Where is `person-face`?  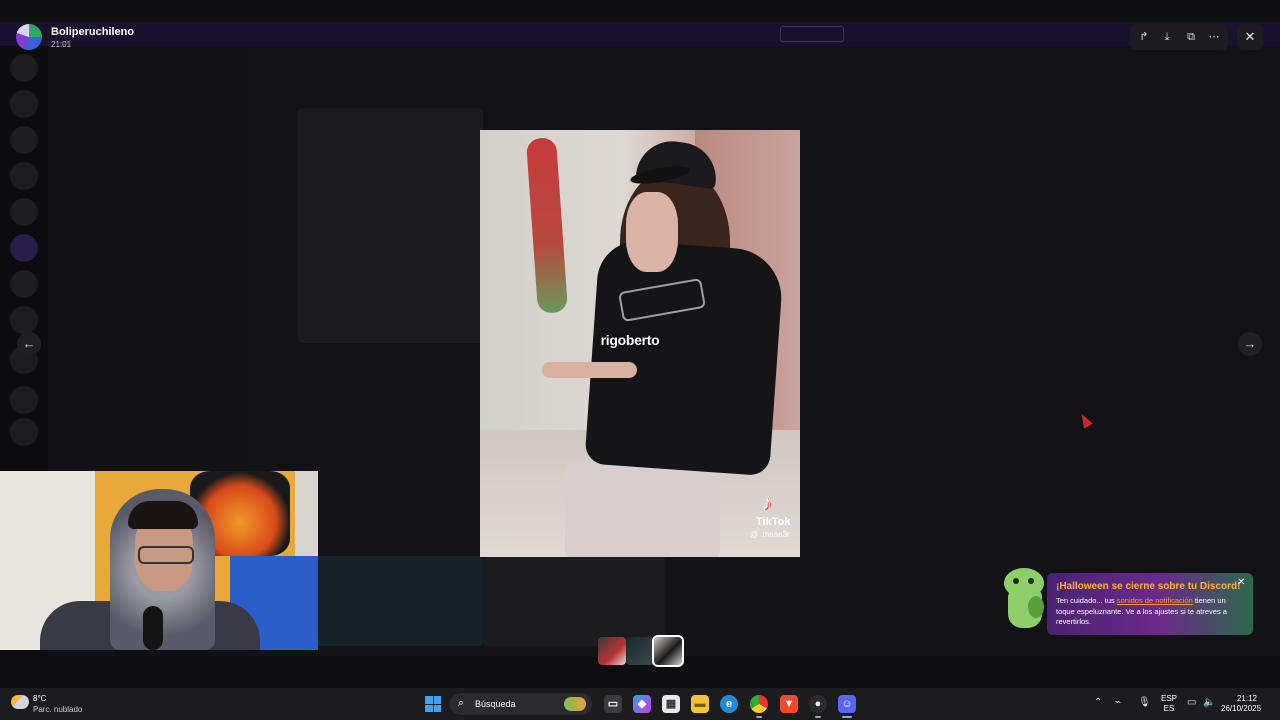 person-face is located at coordinates (652, 232).